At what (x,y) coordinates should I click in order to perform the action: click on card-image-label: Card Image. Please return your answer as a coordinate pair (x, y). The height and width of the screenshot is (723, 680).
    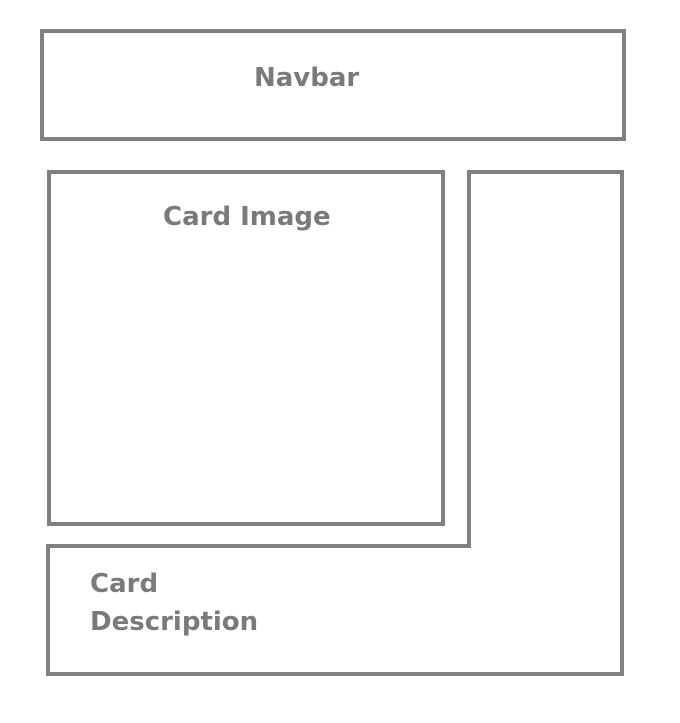
    Looking at the image, I should click on (247, 217).